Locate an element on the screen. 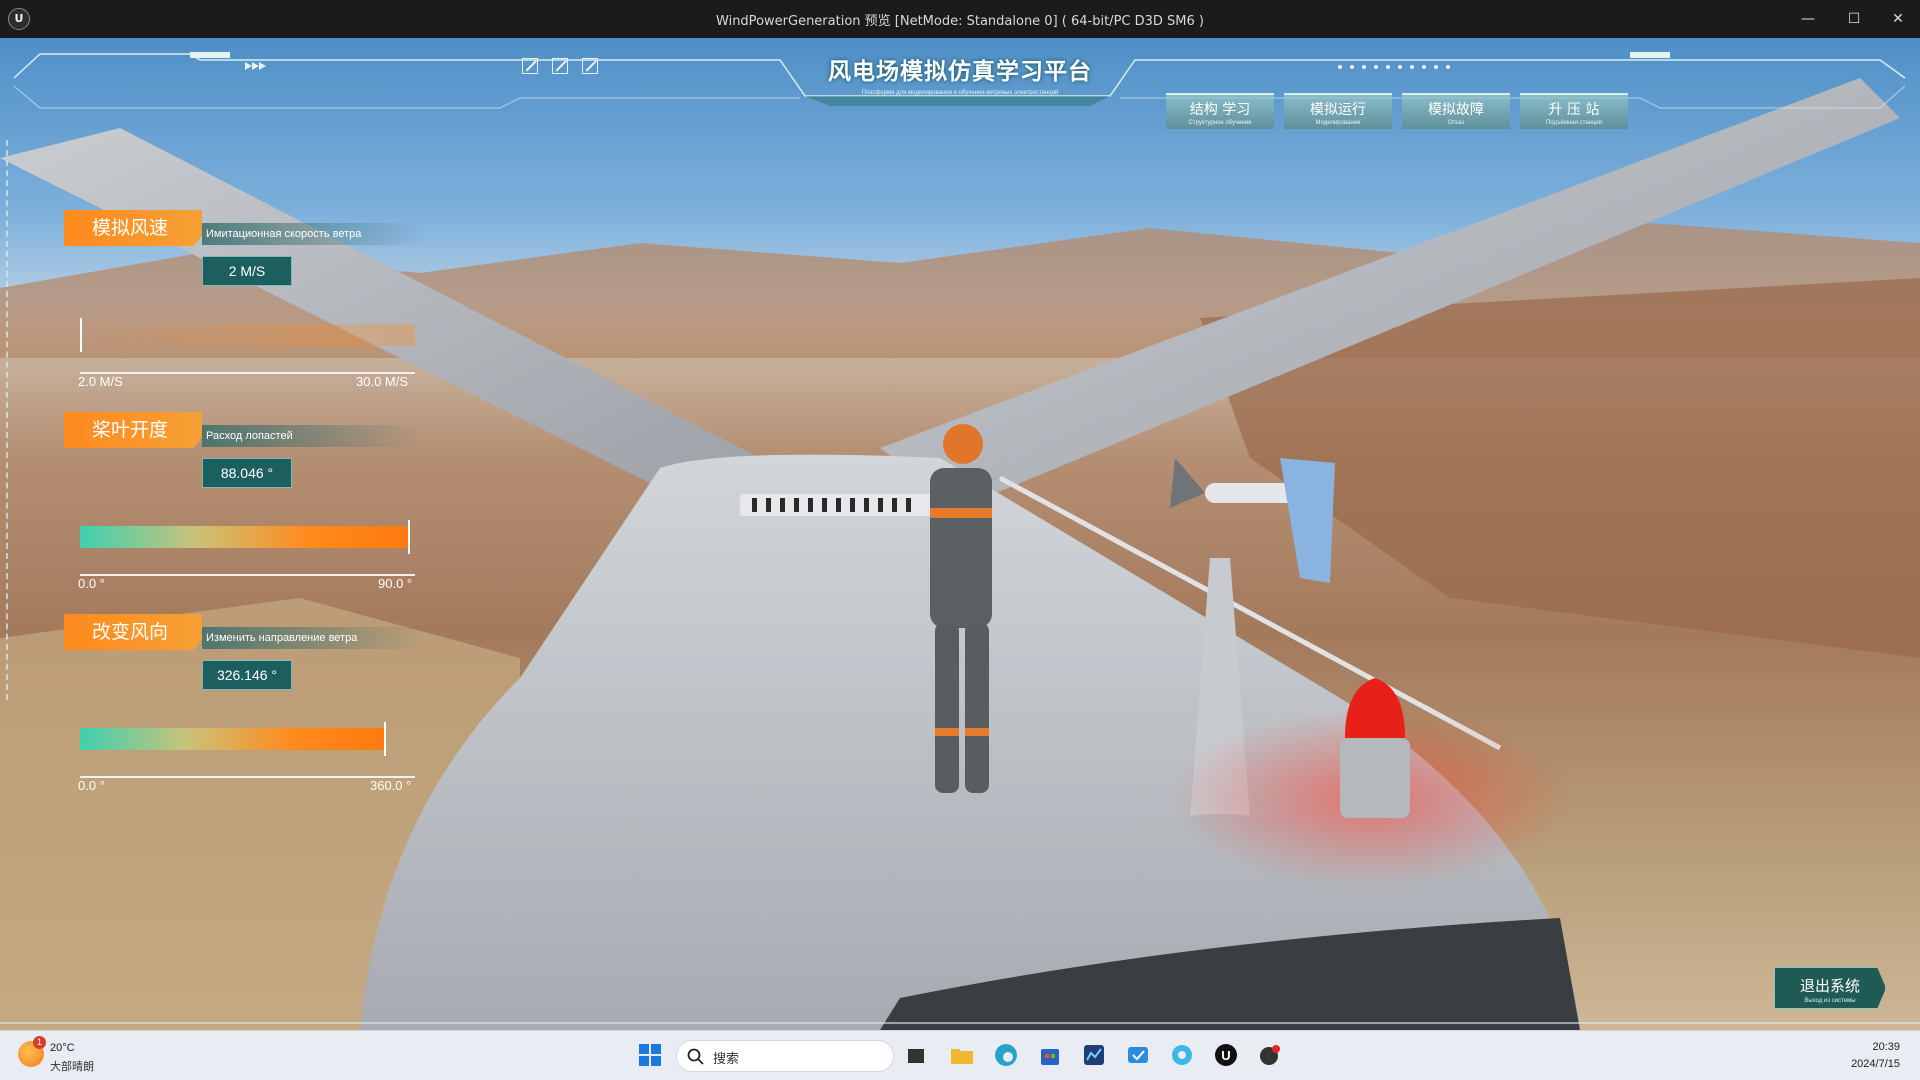  exit-system-button: 退出系统 Выход из системы is located at coordinates (1830, 988).